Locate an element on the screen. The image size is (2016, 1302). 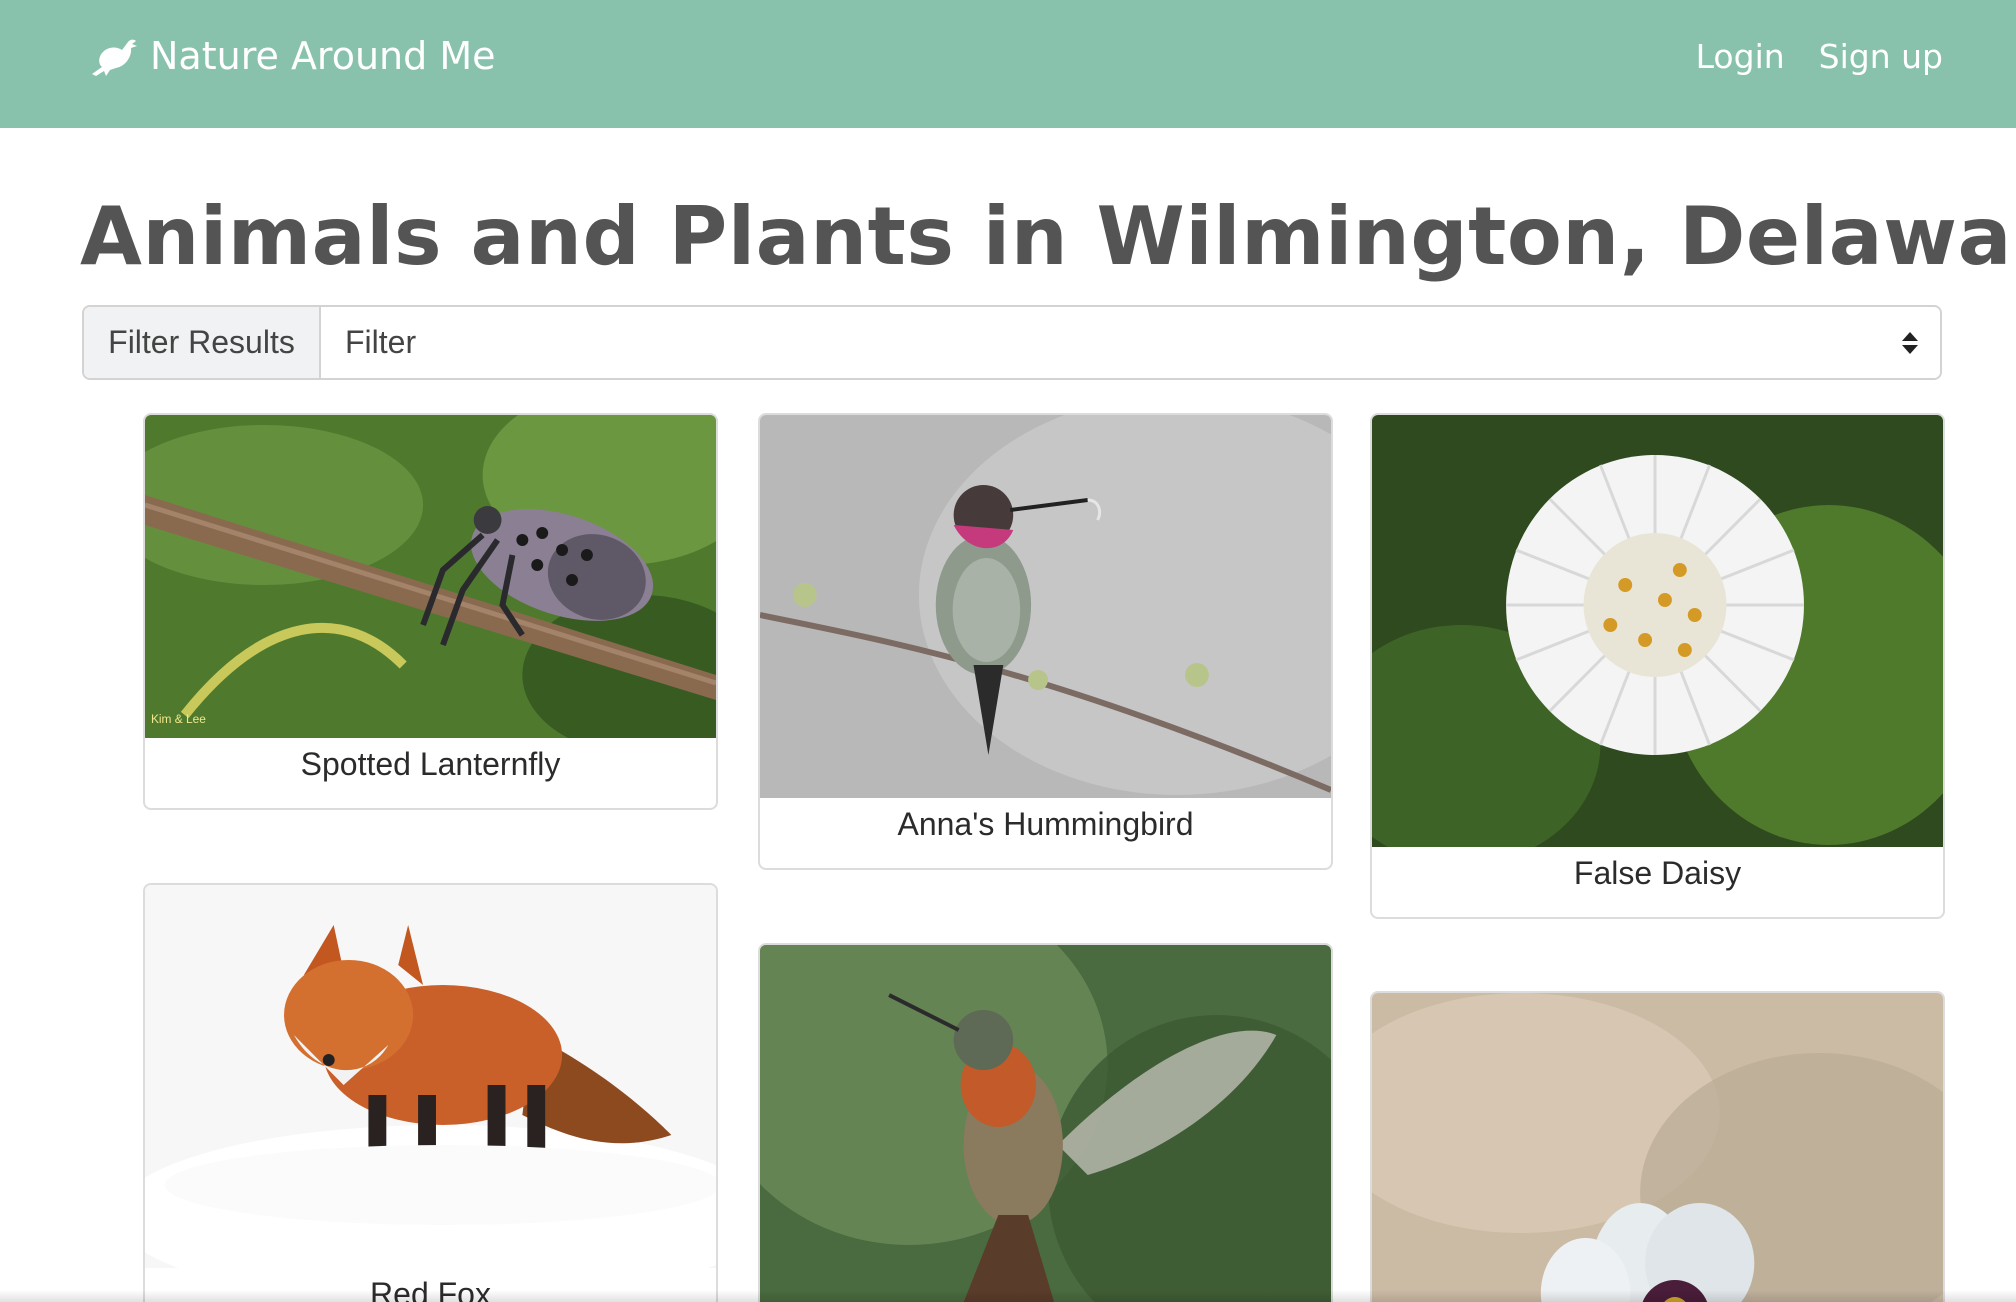
brand-name: Nature Around Me is located at coordinates (323, 56).